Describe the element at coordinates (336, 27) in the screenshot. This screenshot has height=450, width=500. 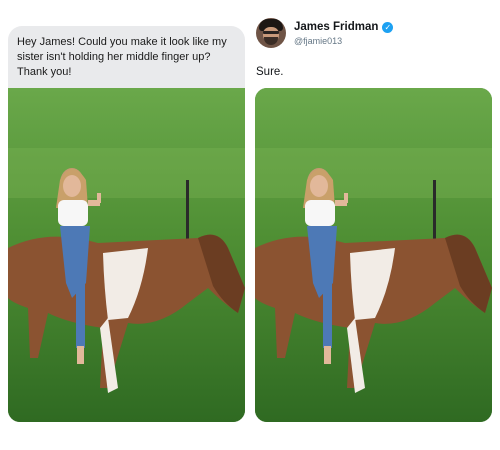
I see `author-name: James Fridman` at that location.